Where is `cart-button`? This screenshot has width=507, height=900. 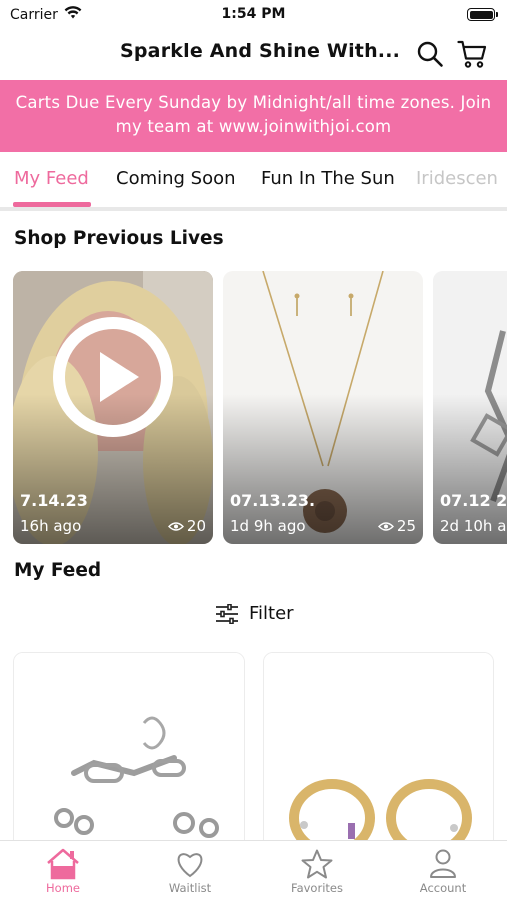 cart-button is located at coordinates (472, 54).